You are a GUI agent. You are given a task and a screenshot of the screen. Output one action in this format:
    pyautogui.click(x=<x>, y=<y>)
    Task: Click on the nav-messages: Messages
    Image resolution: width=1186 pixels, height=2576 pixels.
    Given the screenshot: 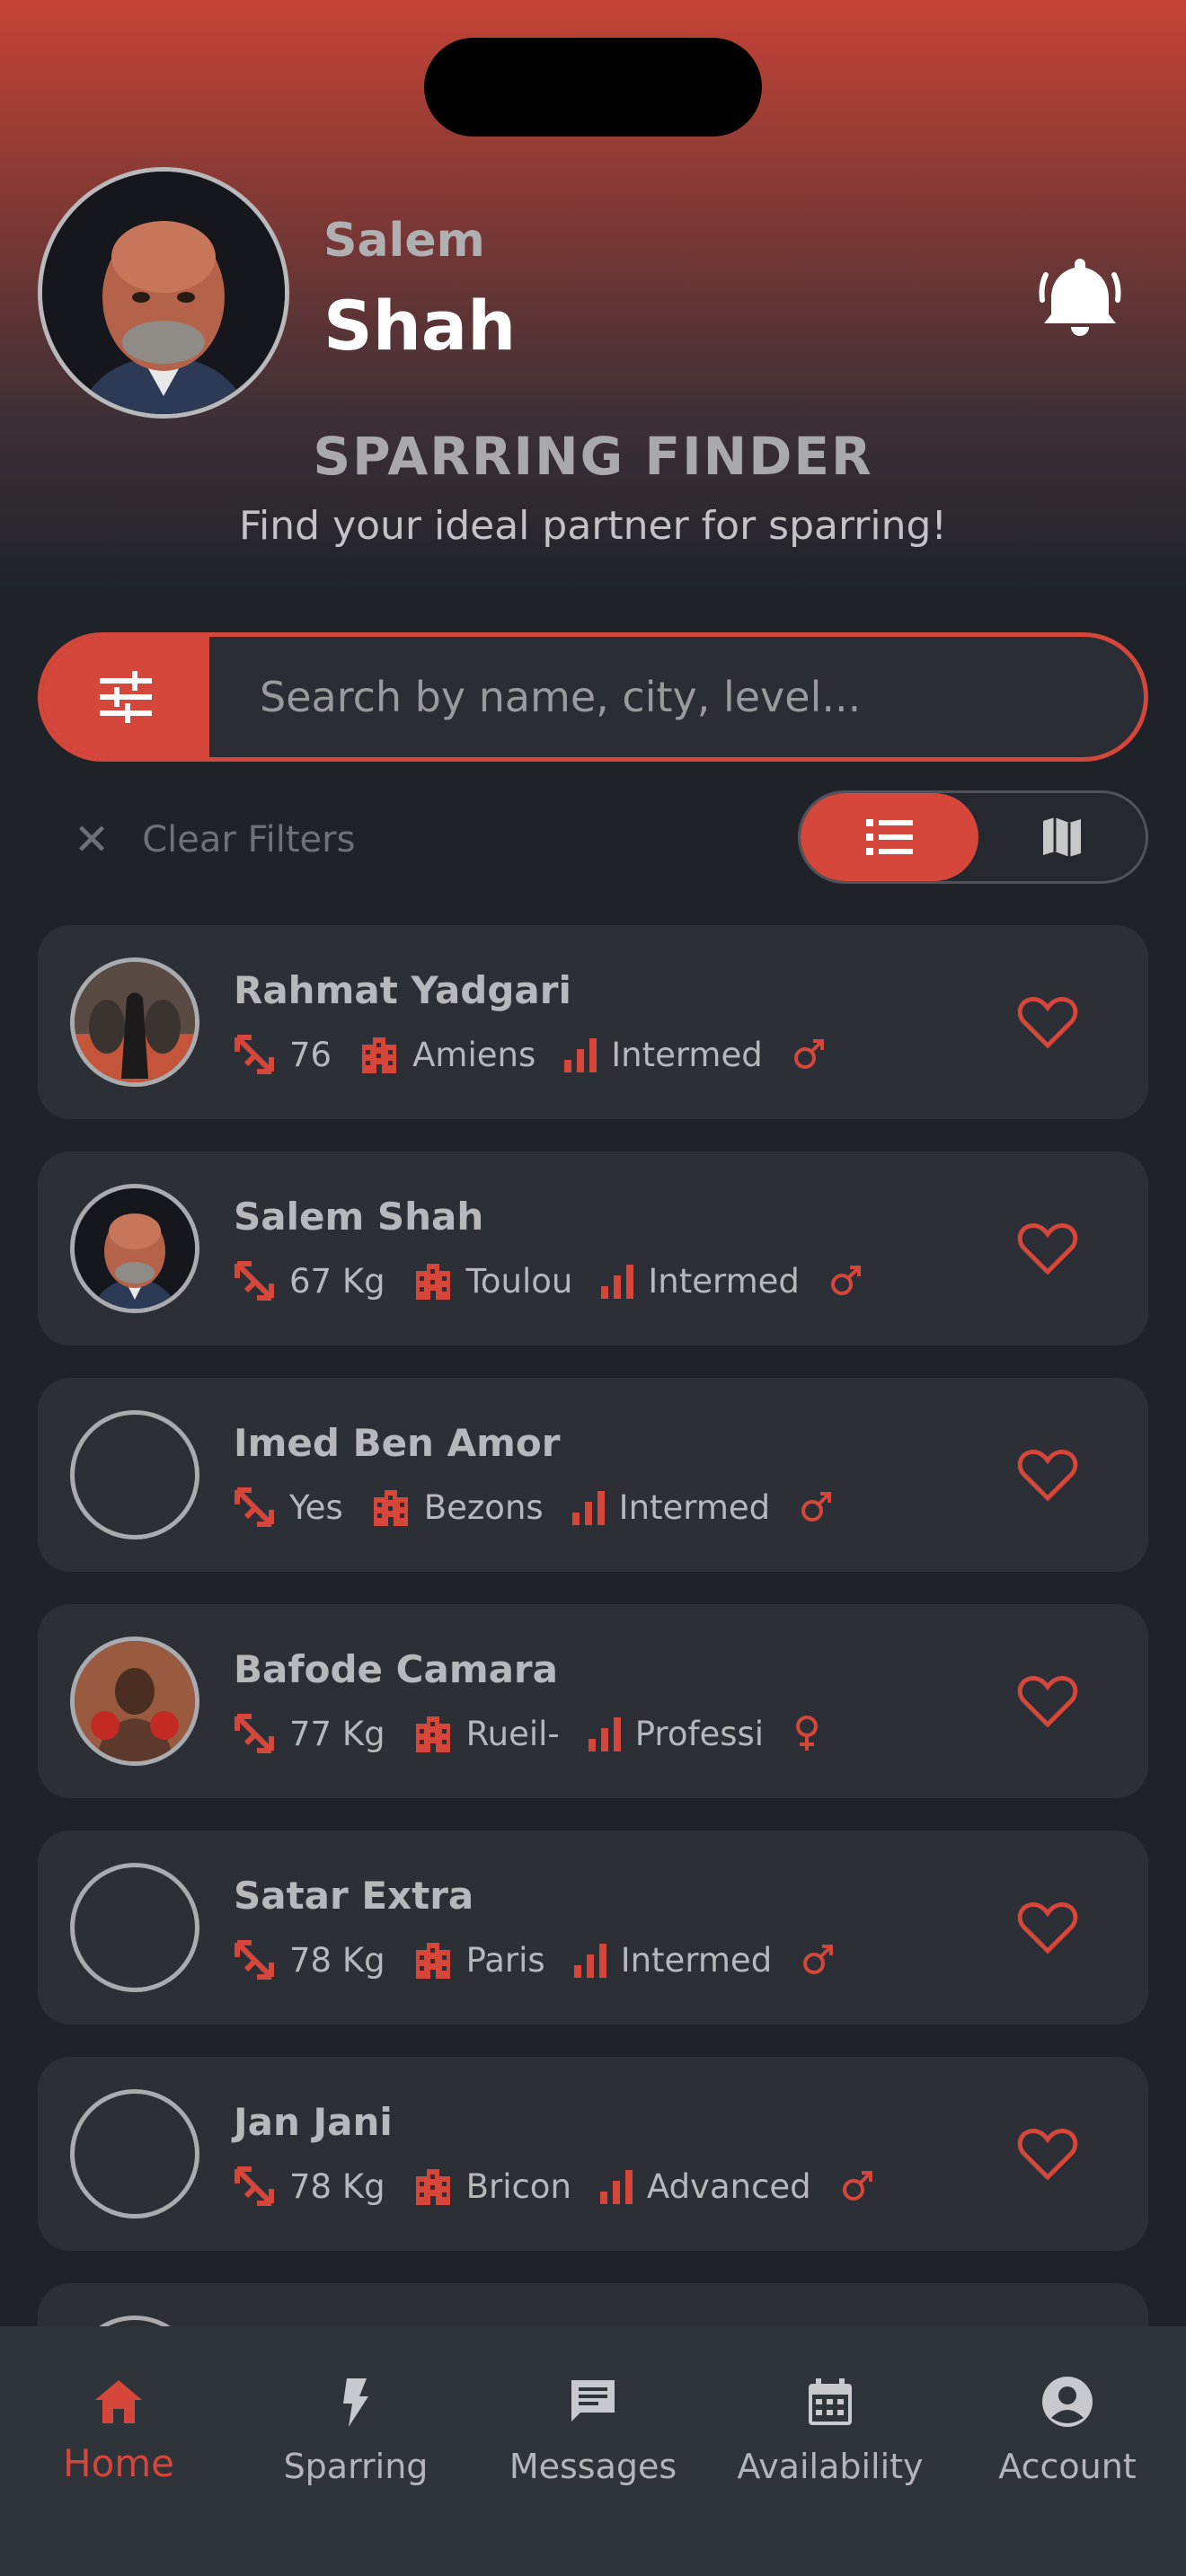 What is the action you would take?
    pyautogui.click(x=593, y=2416)
    